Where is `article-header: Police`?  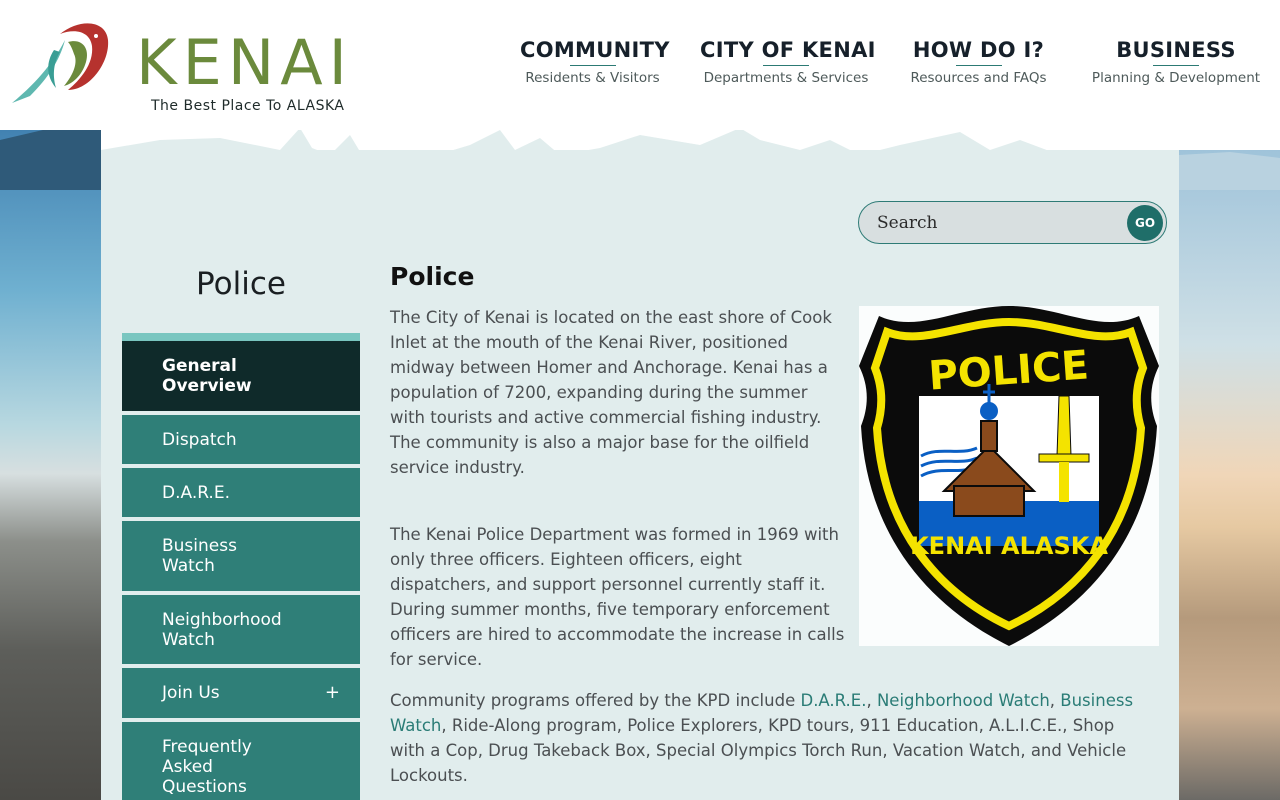
article-header: Police is located at coordinates (775, 283).